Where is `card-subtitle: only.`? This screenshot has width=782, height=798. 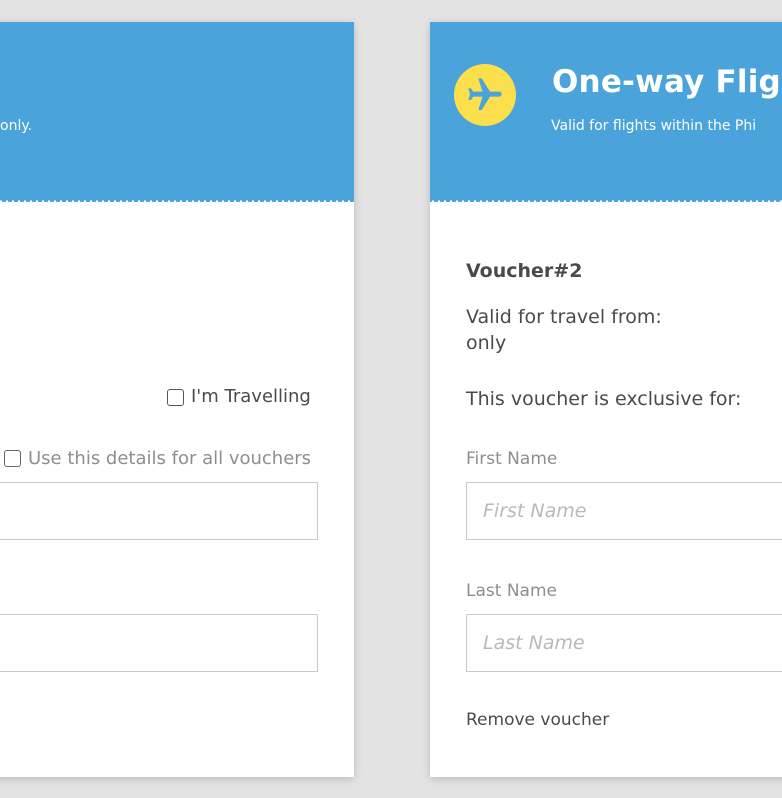 card-subtitle: only. is located at coordinates (16, 126).